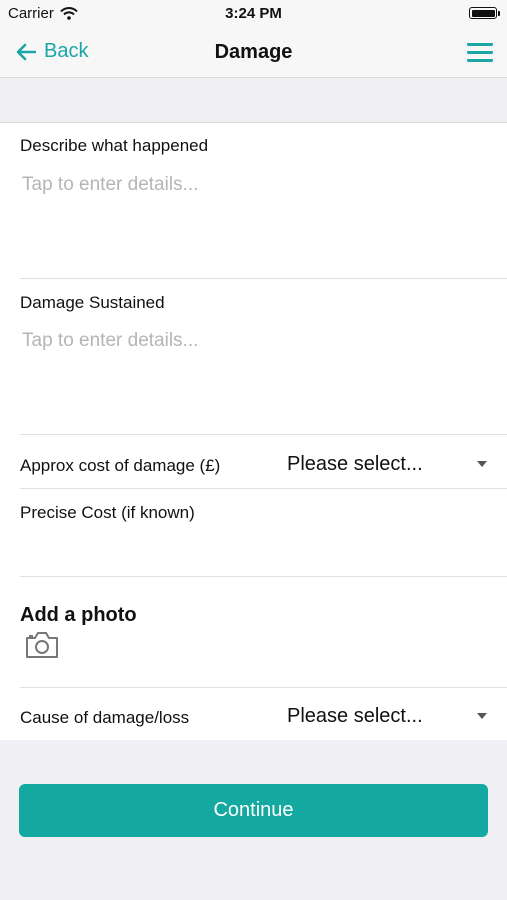 This screenshot has width=507, height=900. Describe the element at coordinates (484, 13) in the screenshot. I see `battery-icon` at that location.